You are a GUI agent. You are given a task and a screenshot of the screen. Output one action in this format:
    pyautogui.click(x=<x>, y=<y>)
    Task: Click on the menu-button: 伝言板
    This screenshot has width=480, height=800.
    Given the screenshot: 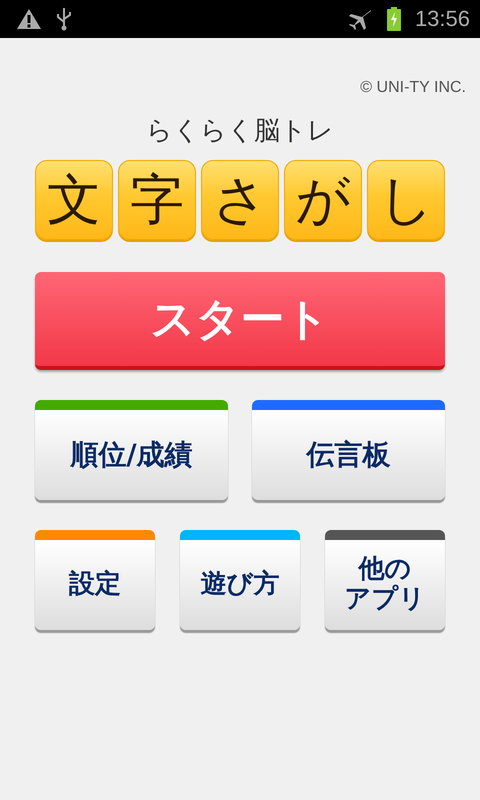 What is the action you would take?
    pyautogui.click(x=348, y=450)
    